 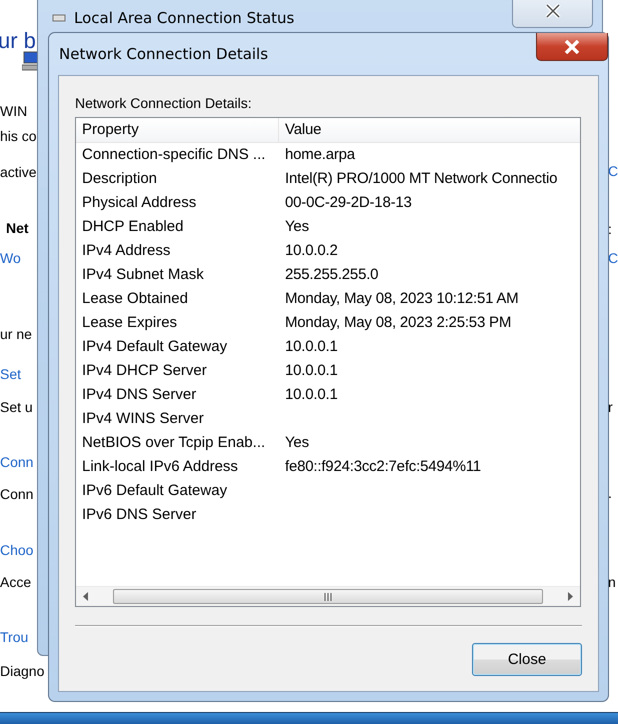 What do you see at coordinates (319, 155) in the screenshot?
I see `value-cell-text: home.arpa` at bounding box center [319, 155].